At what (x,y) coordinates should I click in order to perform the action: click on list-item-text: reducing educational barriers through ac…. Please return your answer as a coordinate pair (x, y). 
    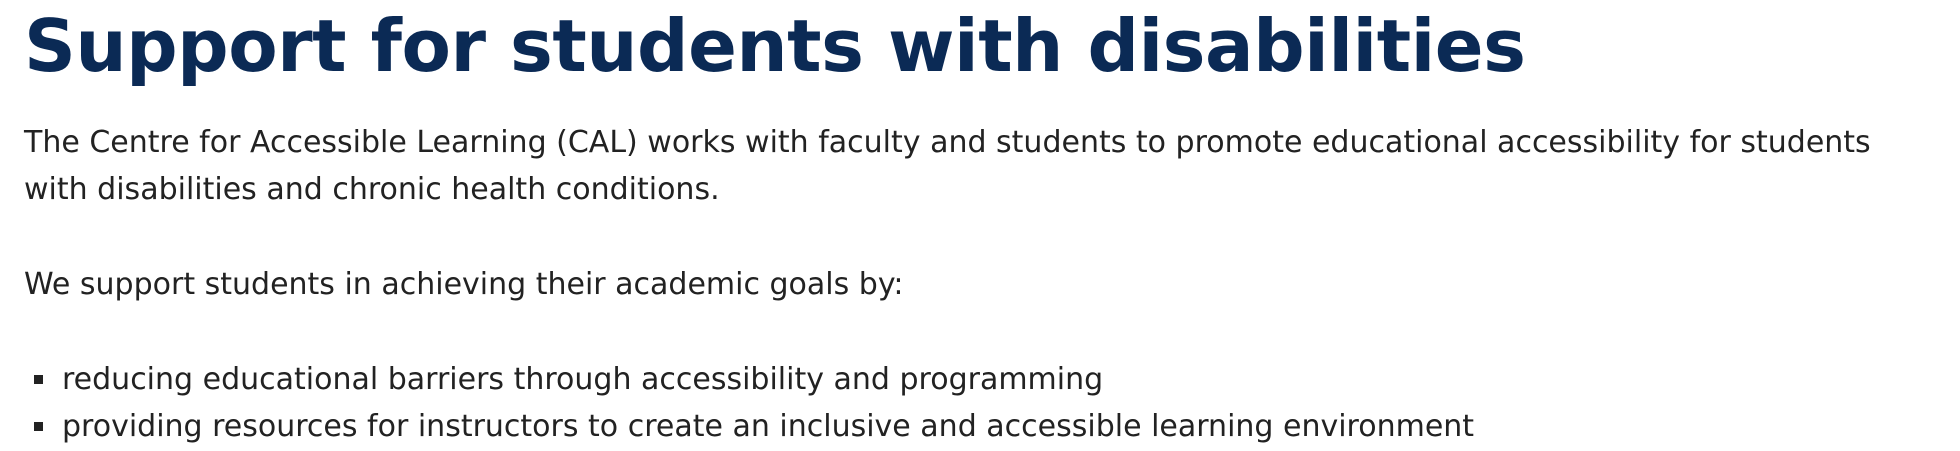
    Looking at the image, I should click on (583, 379).